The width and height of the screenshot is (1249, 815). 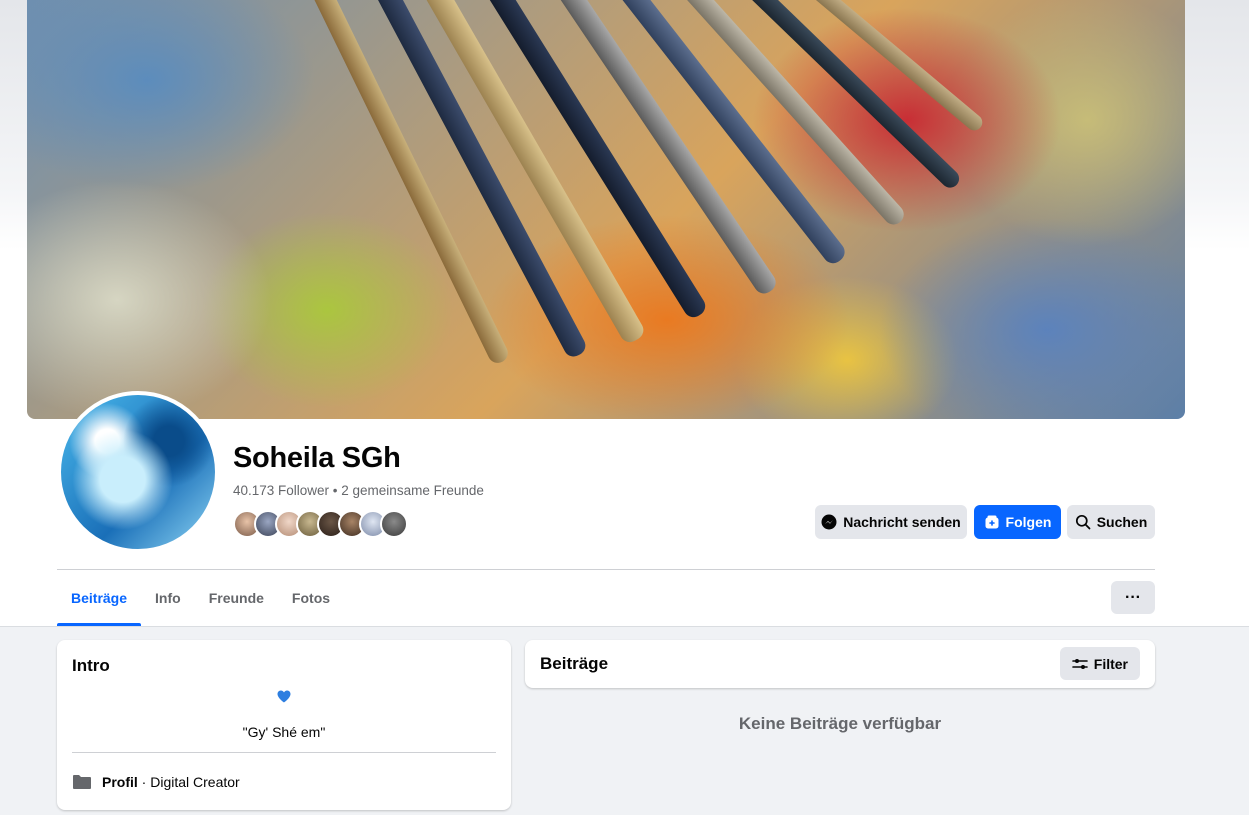 What do you see at coordinates (284, 732) in the screenshot?
I see `intro-bio: "Gy' Shé em"` at bounding box center [284, 732].